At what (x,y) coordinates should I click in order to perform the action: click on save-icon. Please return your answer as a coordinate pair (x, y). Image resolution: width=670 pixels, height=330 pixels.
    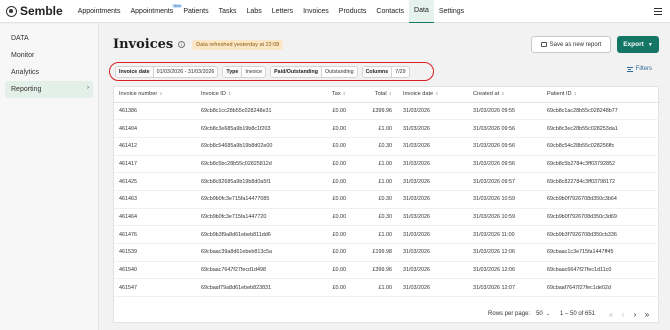
    Looking at the image, I should click on (543, 44).